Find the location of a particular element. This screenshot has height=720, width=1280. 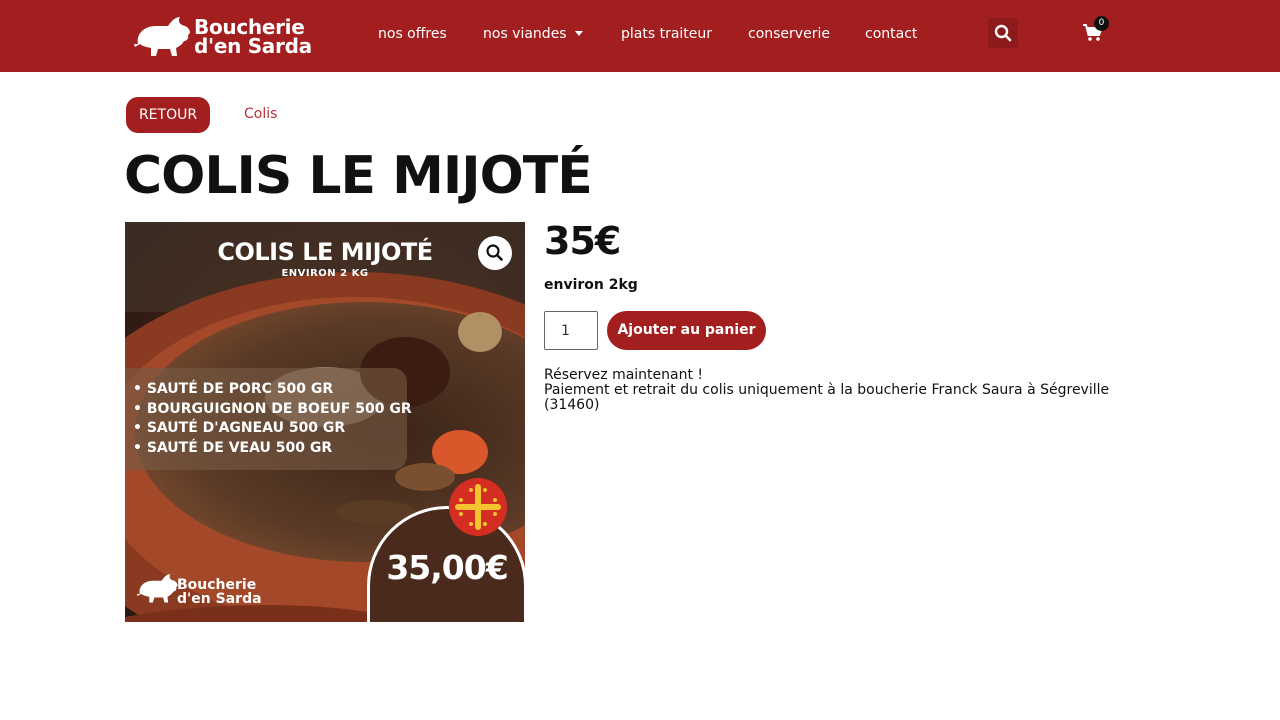

product-weight: environ 2kg is located at coordinates (591, 285).